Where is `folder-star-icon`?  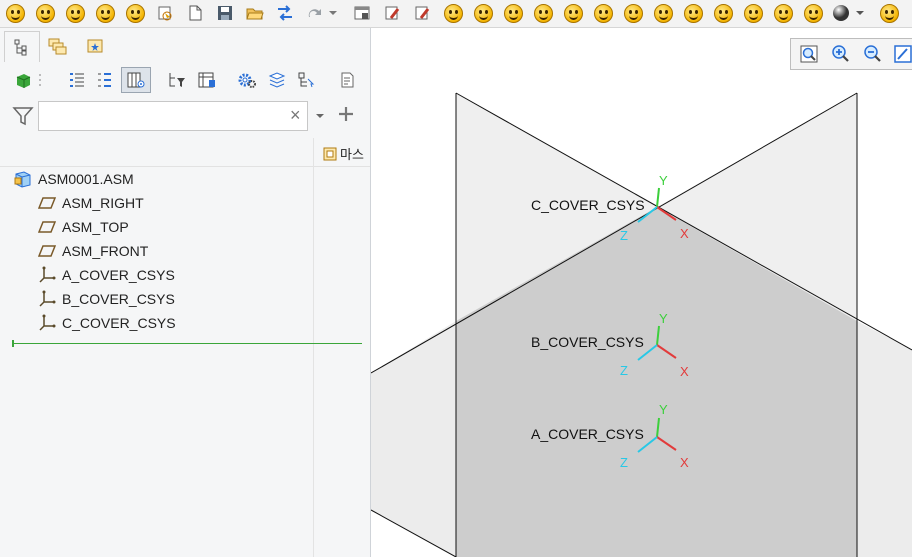 folder-star-icon is located at coordinates (95, 46).